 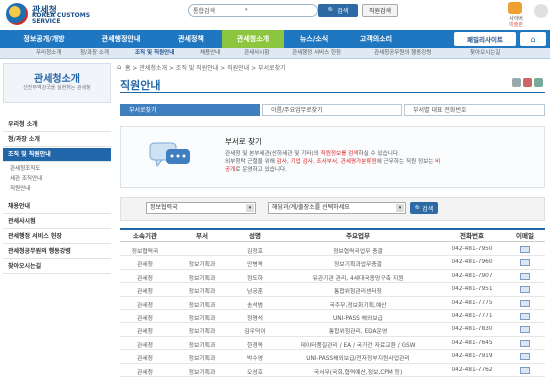 What do you see at coordinates (256, 53) in the screenshot?
I see `subnav-item: 관세사시험` at bounding box center [256, 53].